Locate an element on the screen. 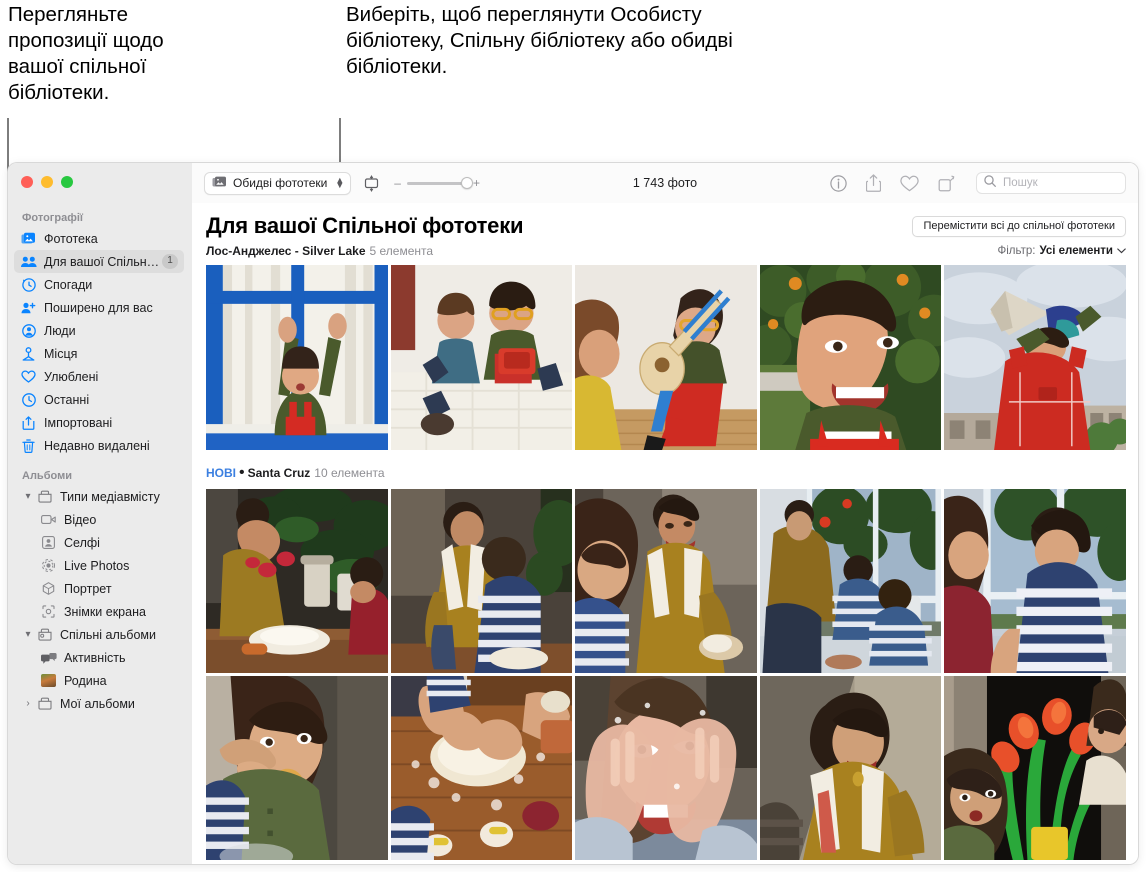 This screenshot has height=872, width=1146. sidebar-item-badge: 1 is located at coordinates (170, 261).